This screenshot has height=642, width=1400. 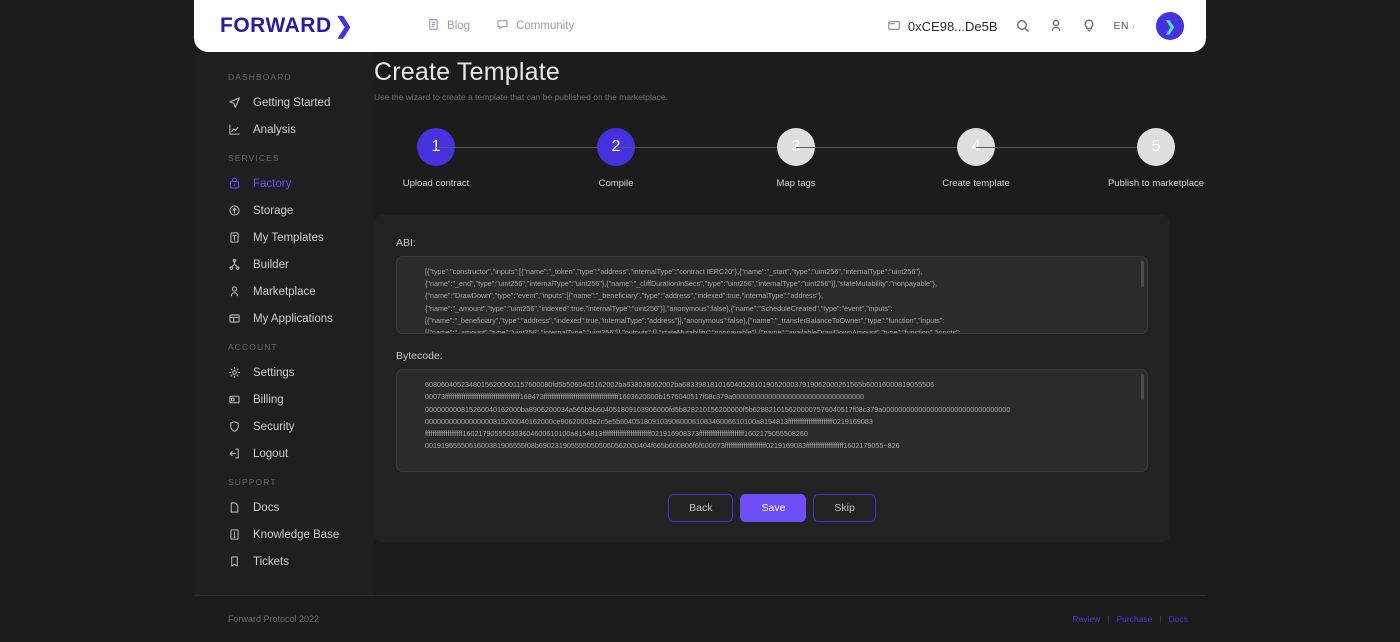 What do you see at coordinates (772, 342) in the screenshot?
I see `field-spacer` at bounding box center [772, 342].